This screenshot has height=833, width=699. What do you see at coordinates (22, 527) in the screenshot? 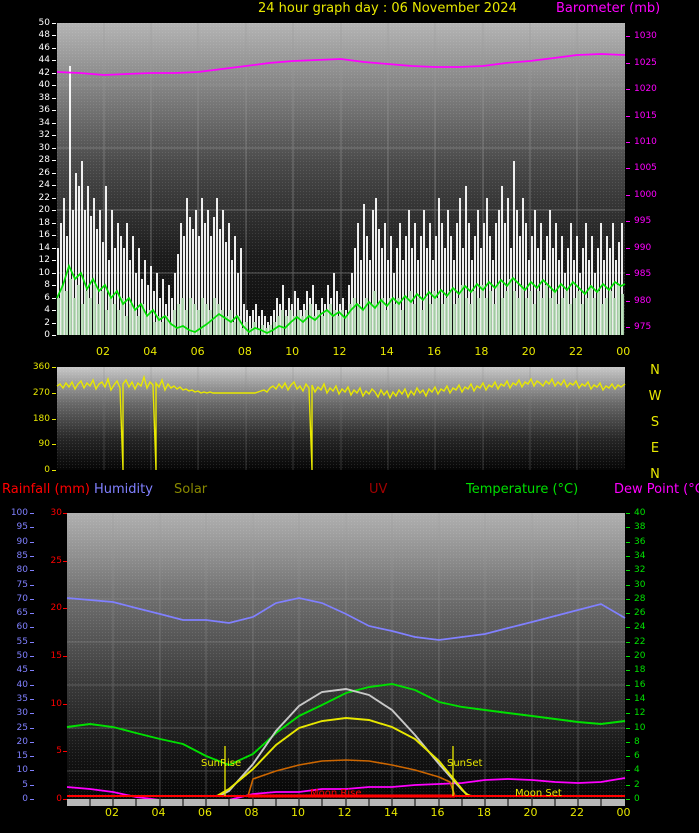
I see `humidity-tick: 95` at bounding box center [22, 527].